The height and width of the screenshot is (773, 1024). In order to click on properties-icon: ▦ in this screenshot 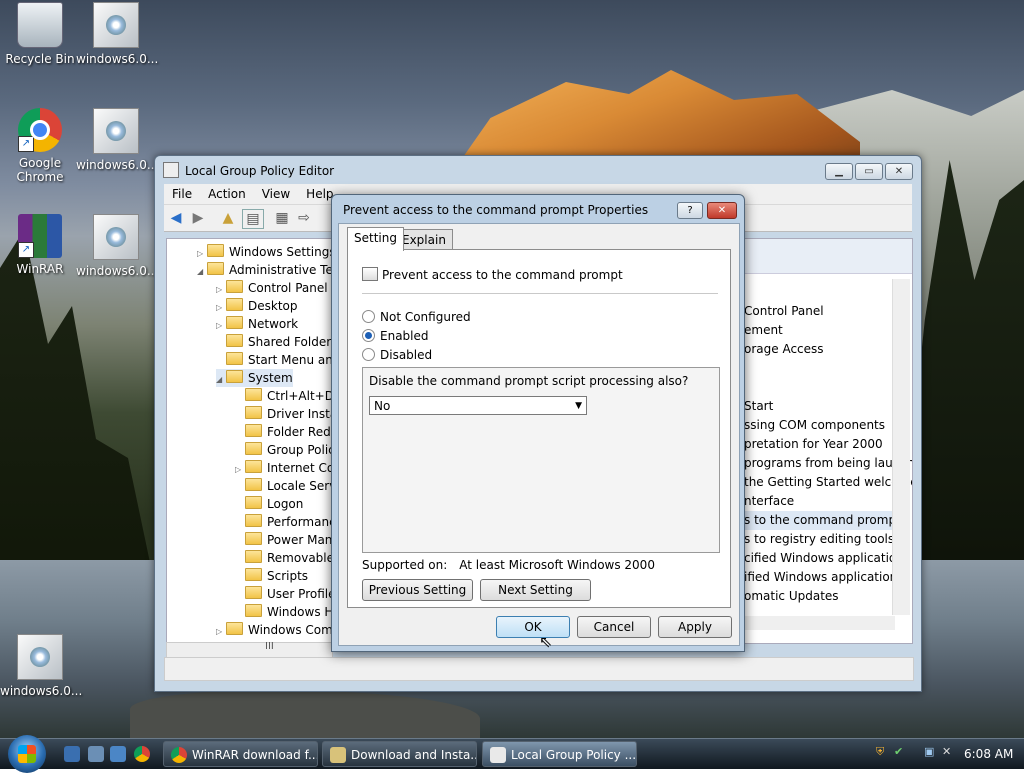, I will do `click(282, 218)`.